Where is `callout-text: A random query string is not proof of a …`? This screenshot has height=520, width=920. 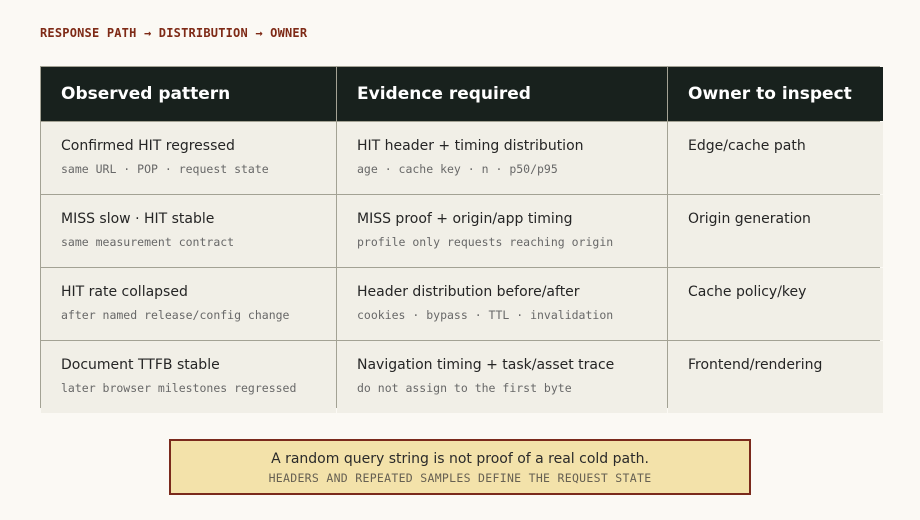
callout-text: A random query string is not proof of a … is located at coordinates (460, 459).